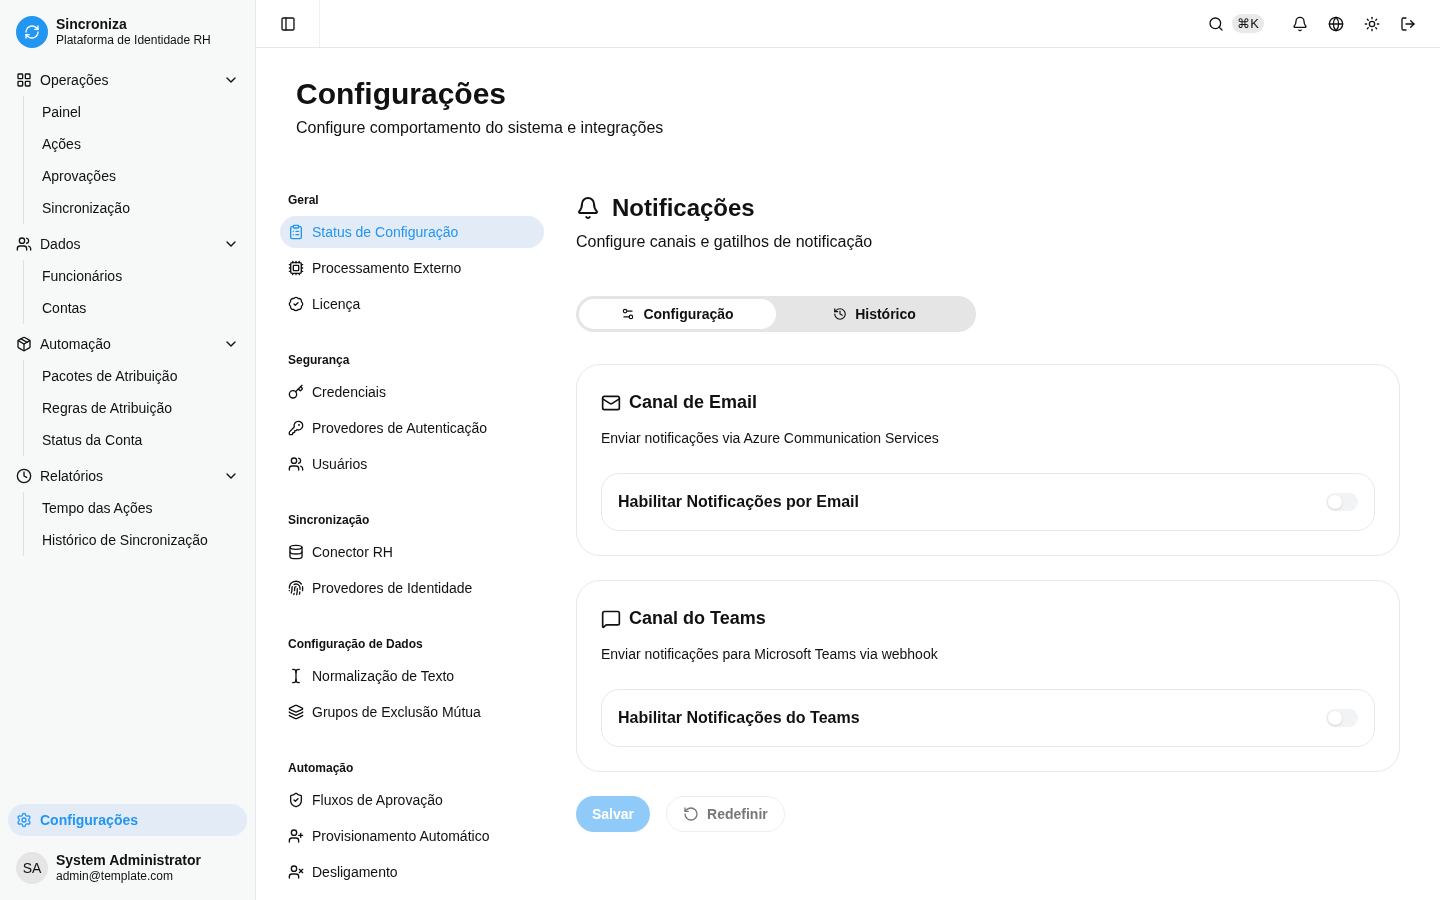 The height and width of the screenshot is (900, 1440). I want to click on box-icon, so click(24, 344).